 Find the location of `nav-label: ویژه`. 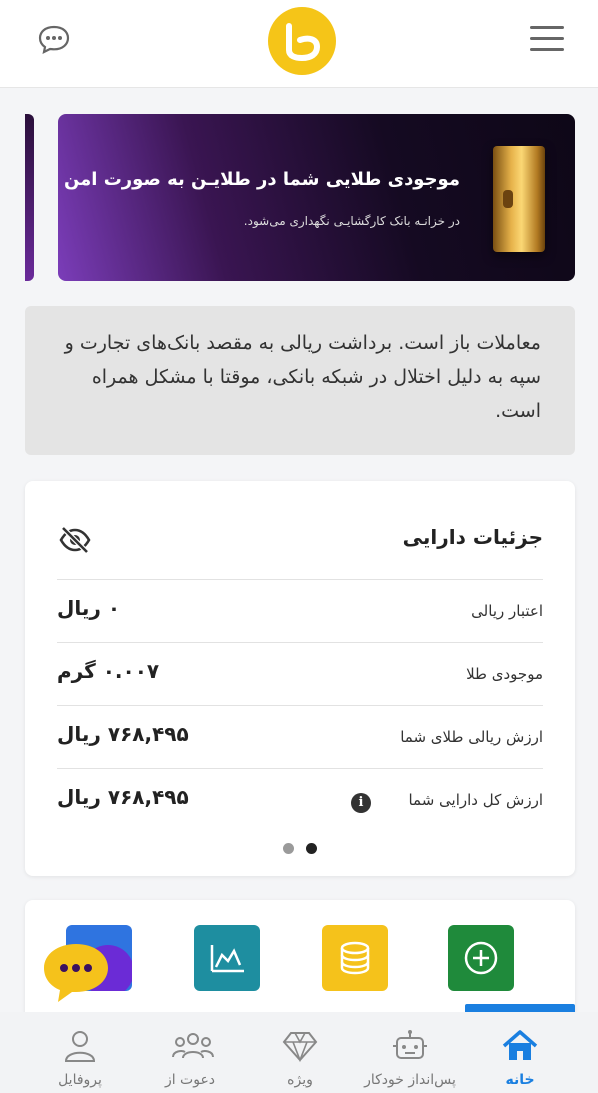

nav-label: ویژه is located at coordinates (300, 1080).